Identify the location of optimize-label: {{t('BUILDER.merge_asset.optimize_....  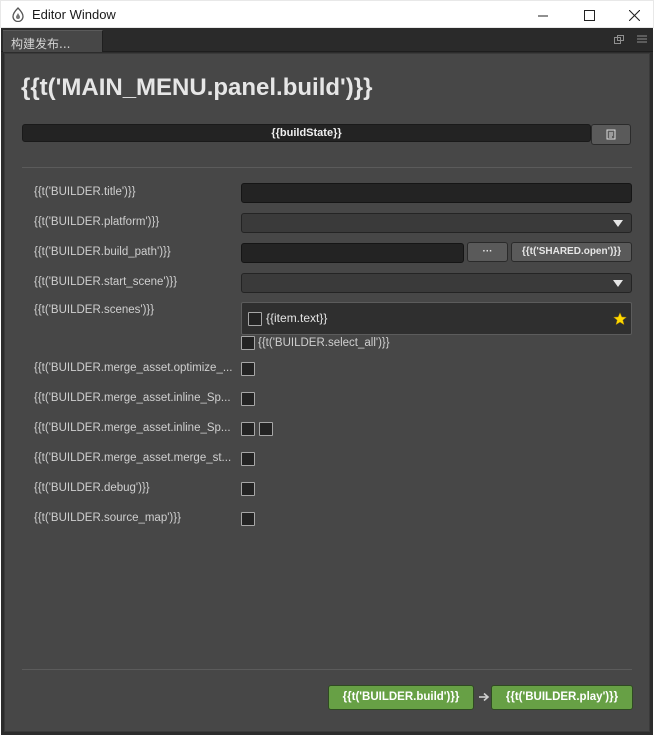
(133, 368).